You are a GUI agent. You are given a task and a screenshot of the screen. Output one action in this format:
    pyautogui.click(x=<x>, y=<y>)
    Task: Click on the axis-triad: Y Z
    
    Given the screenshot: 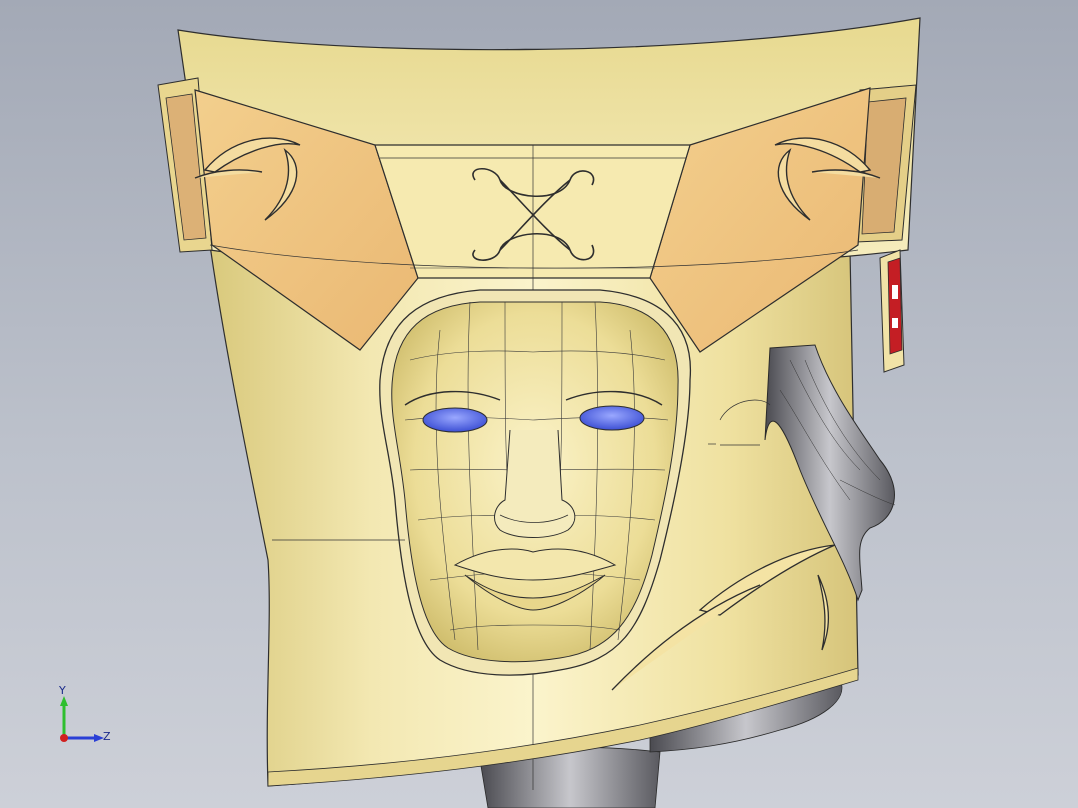 What is the action you would take?
    pyautogui.click(x=85, y=718)
    